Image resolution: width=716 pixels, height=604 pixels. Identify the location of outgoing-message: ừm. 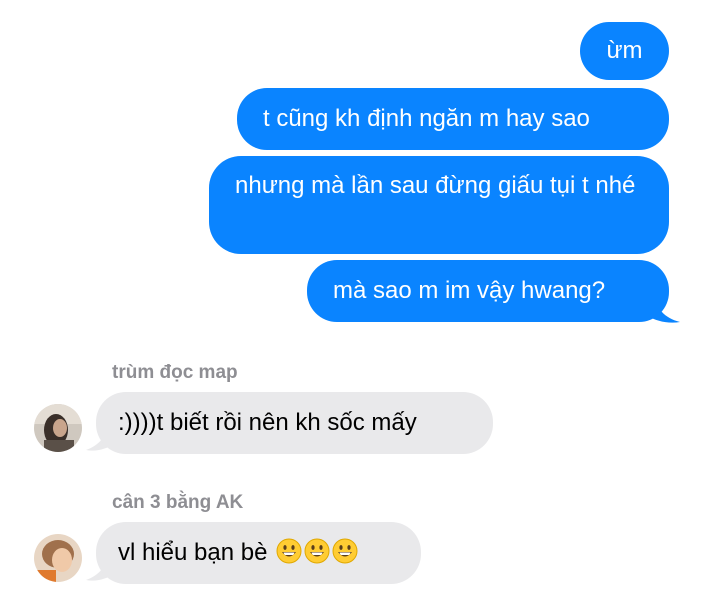
(624, 51).